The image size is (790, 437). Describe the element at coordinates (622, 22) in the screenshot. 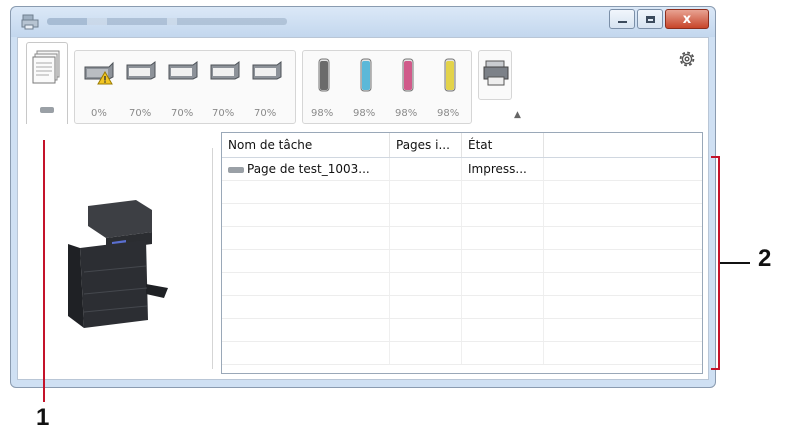

I see `minimize-icon` at that location.